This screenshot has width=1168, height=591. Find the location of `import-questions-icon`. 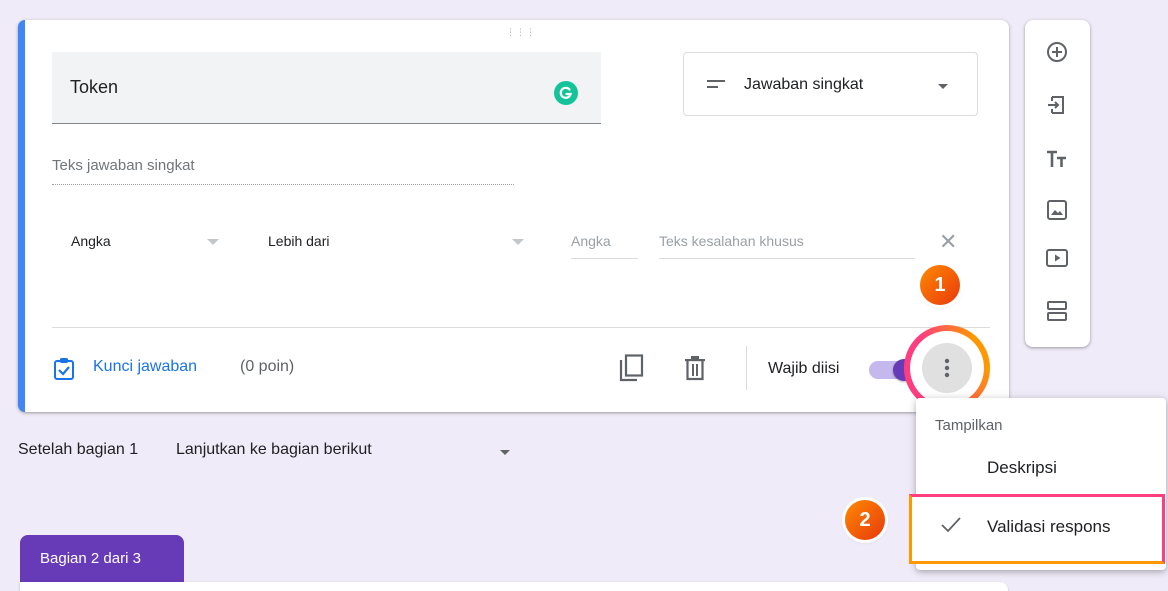

import-questions-icon is located at coordinates (1057, 105).